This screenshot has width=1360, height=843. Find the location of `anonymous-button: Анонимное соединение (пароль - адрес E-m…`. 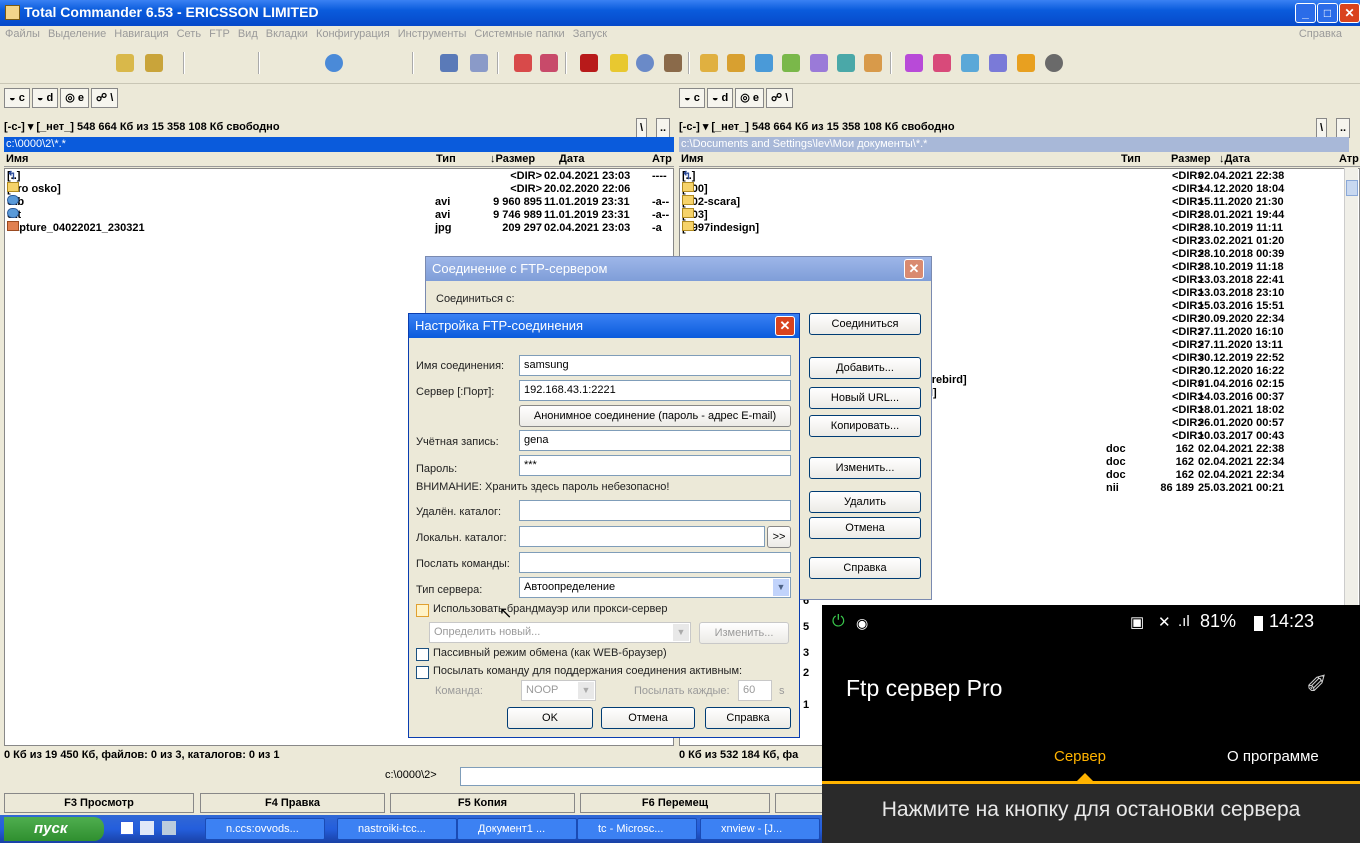

anonymous-button: Анонимное соединение (пароль - адрес E-m… is located at coordinates (655, 416).